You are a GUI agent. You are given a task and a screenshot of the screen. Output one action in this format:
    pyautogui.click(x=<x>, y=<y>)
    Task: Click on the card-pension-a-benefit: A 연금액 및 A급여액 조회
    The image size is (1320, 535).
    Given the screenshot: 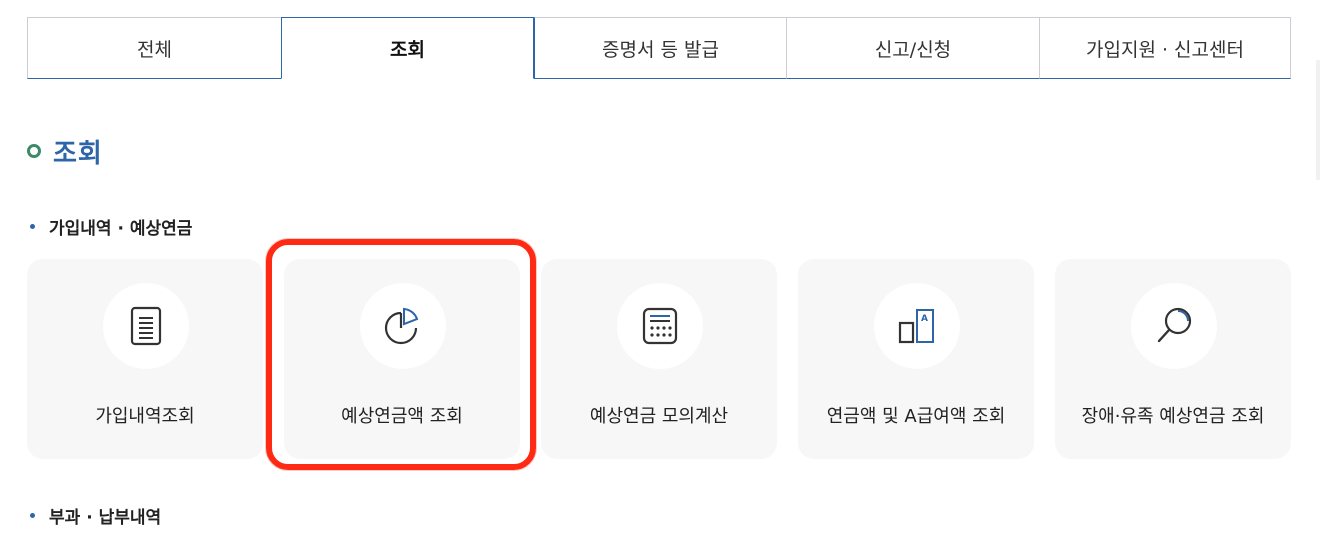 What is the action you would take?
    pyautogui.click(x=916, y=359)
    